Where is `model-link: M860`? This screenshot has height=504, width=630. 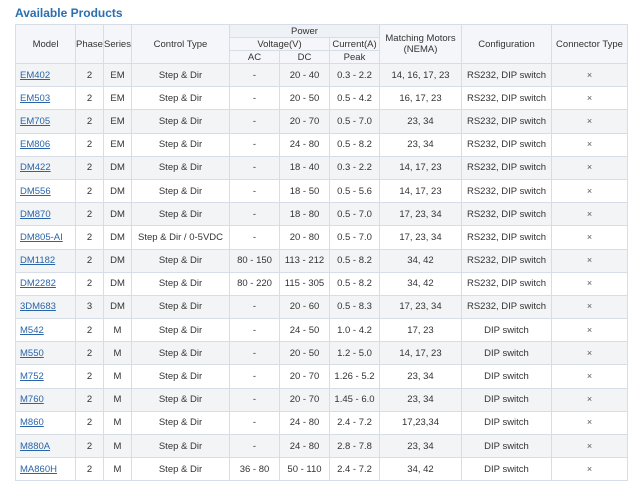
model-link: M860 is located at coordinates (32, 422).